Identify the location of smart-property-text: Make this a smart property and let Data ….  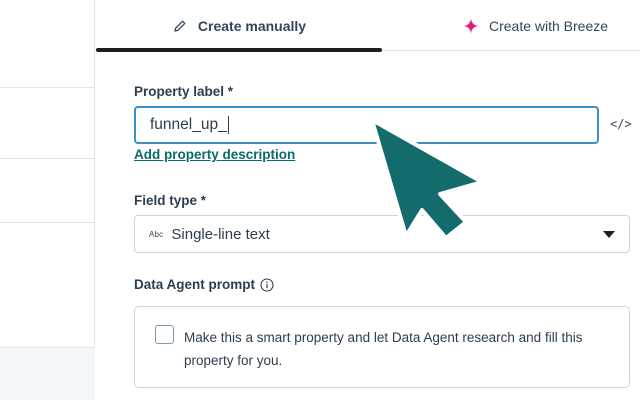
(383, 349).